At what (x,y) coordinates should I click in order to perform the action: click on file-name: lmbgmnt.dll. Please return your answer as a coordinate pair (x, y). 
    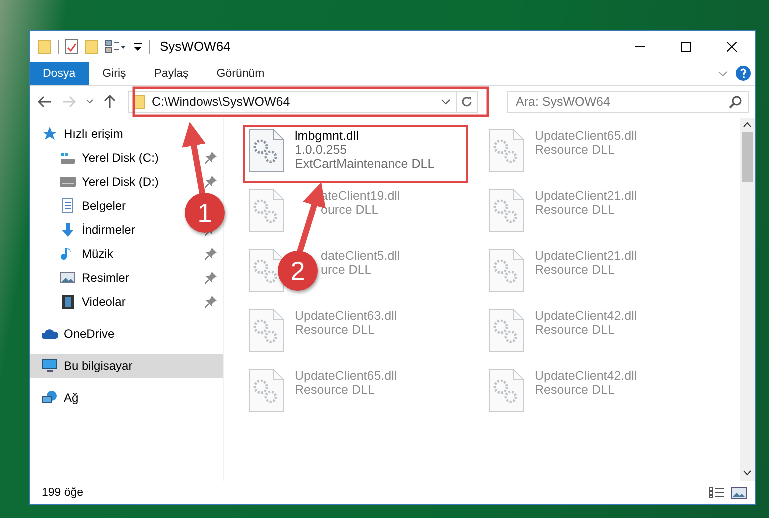
    Looking at the image, I should click on (365, 136).